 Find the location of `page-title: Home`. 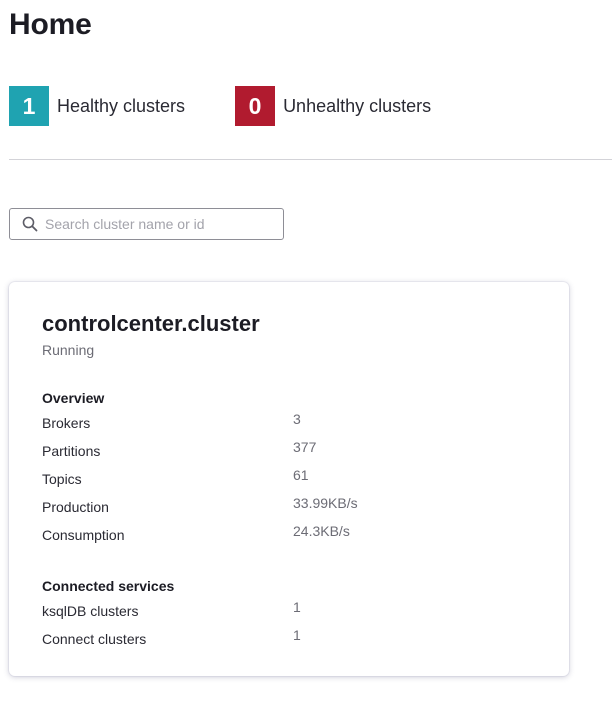

page-title: Home is located at coordinates (50, 24).